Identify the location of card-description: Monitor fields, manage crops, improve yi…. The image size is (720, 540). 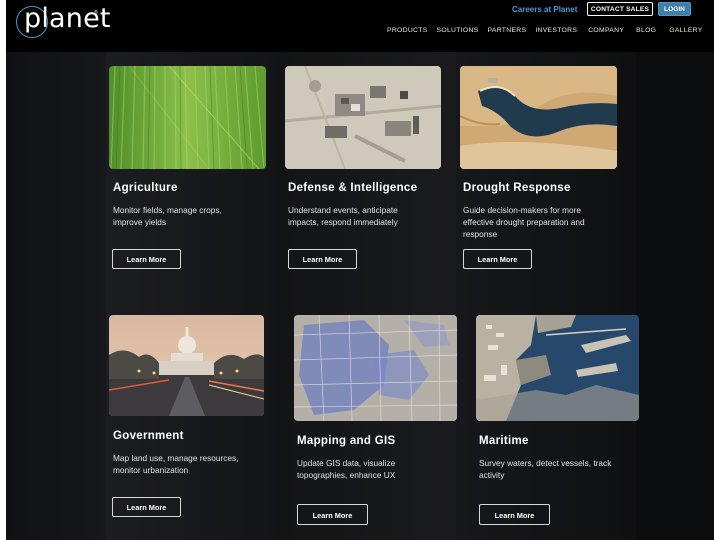
(188, 216).